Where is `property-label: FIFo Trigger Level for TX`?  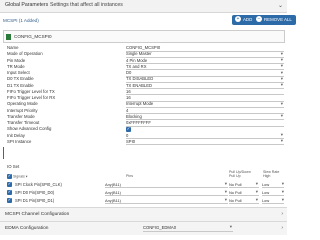
property-label: FIFo Trigger Level for TX is located at coordinates (31, 91).